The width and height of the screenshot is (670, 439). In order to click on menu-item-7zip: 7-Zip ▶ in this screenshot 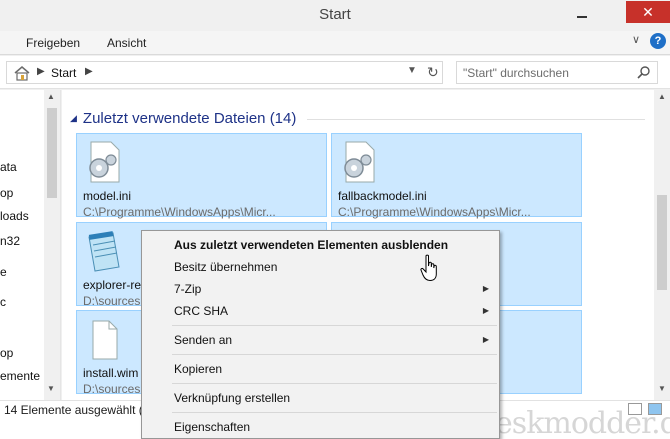, I will do `click(320, 289)`.